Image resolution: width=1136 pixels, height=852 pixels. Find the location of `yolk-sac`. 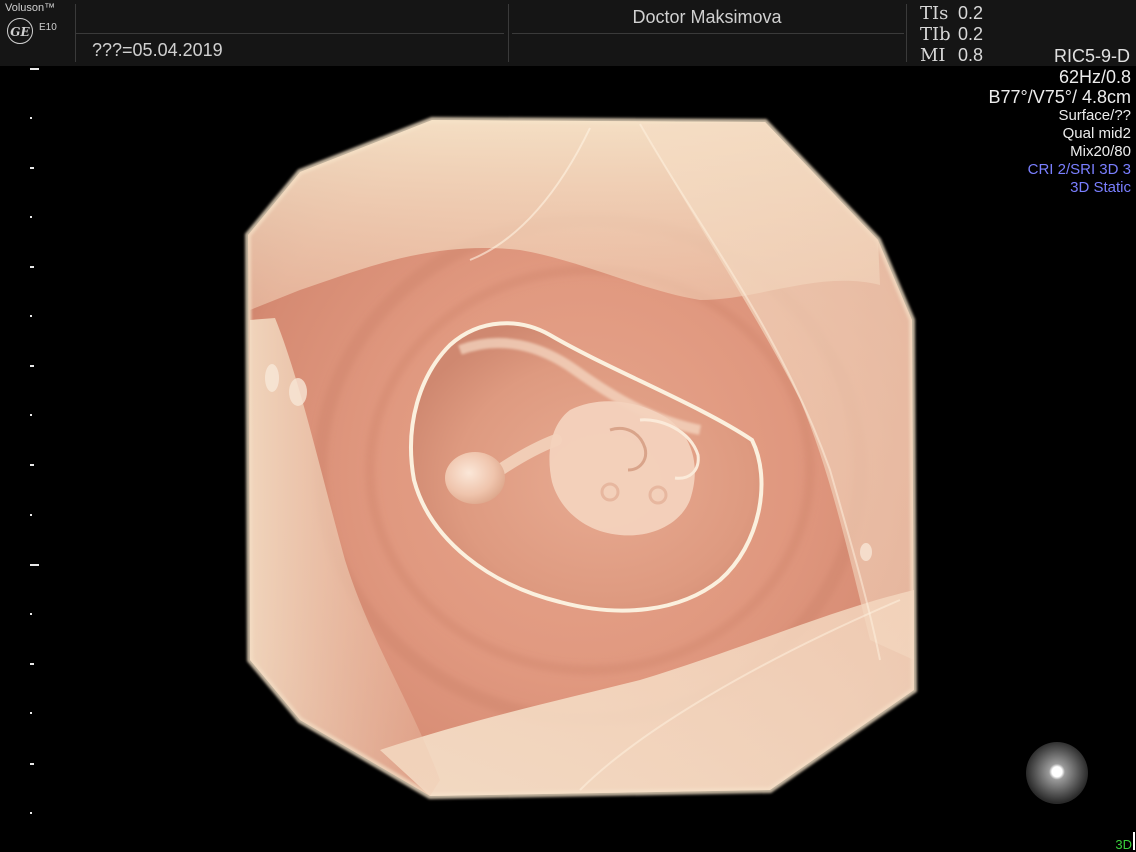

yolk-sac is located at coordinates (475, 478).